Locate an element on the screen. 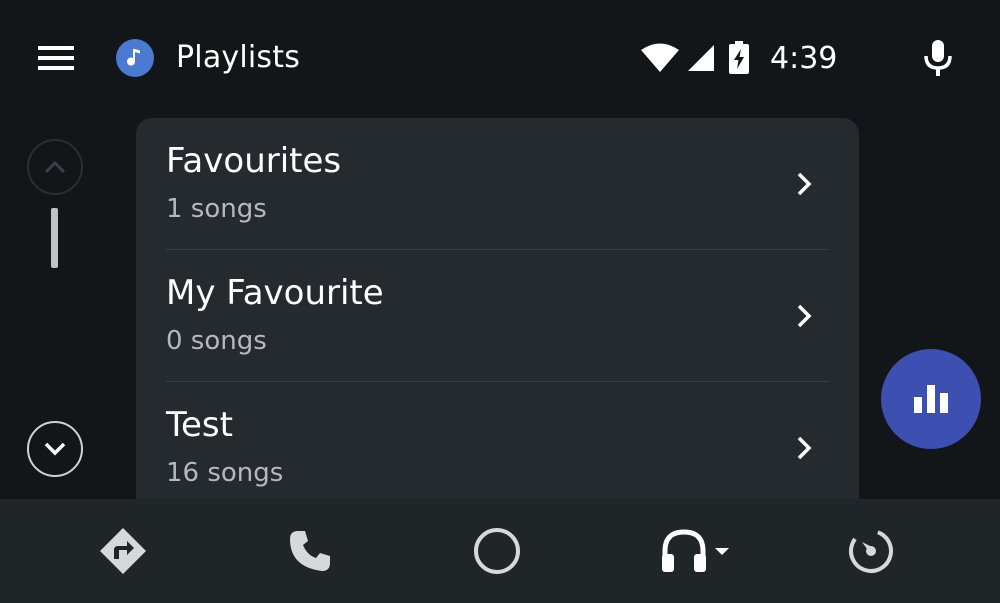 This screenshot has width=1000, height=603. nav-media-button is located at coordinates (695, 551).